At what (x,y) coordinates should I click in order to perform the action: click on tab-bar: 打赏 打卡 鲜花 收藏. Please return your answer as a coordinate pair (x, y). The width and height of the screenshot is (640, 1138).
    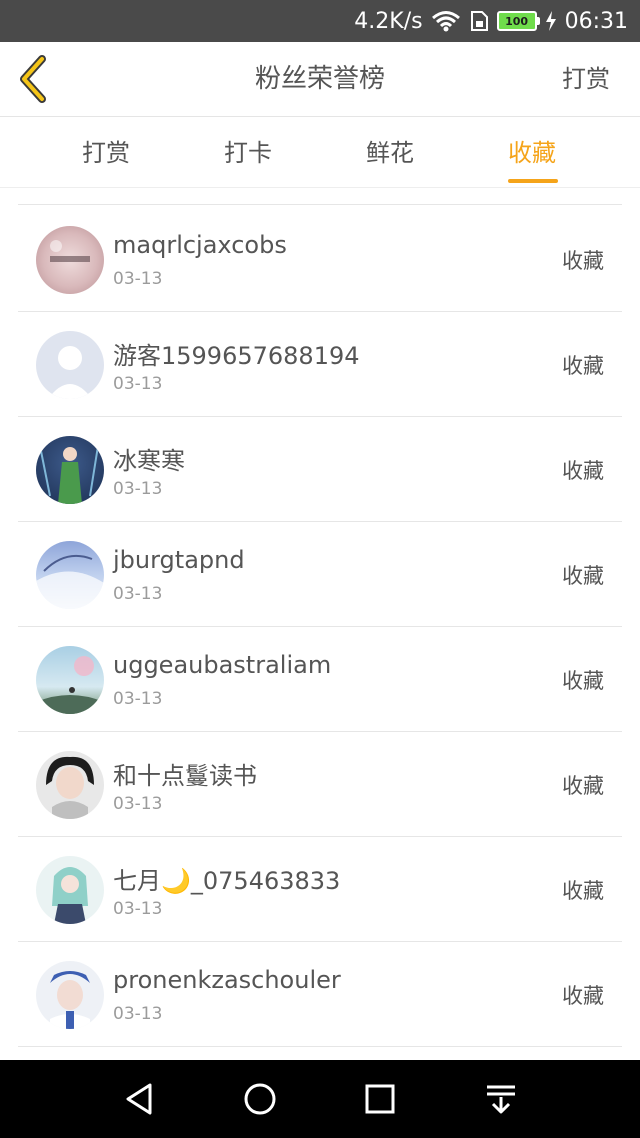
    Looking at the image, I should click on (320, 152).